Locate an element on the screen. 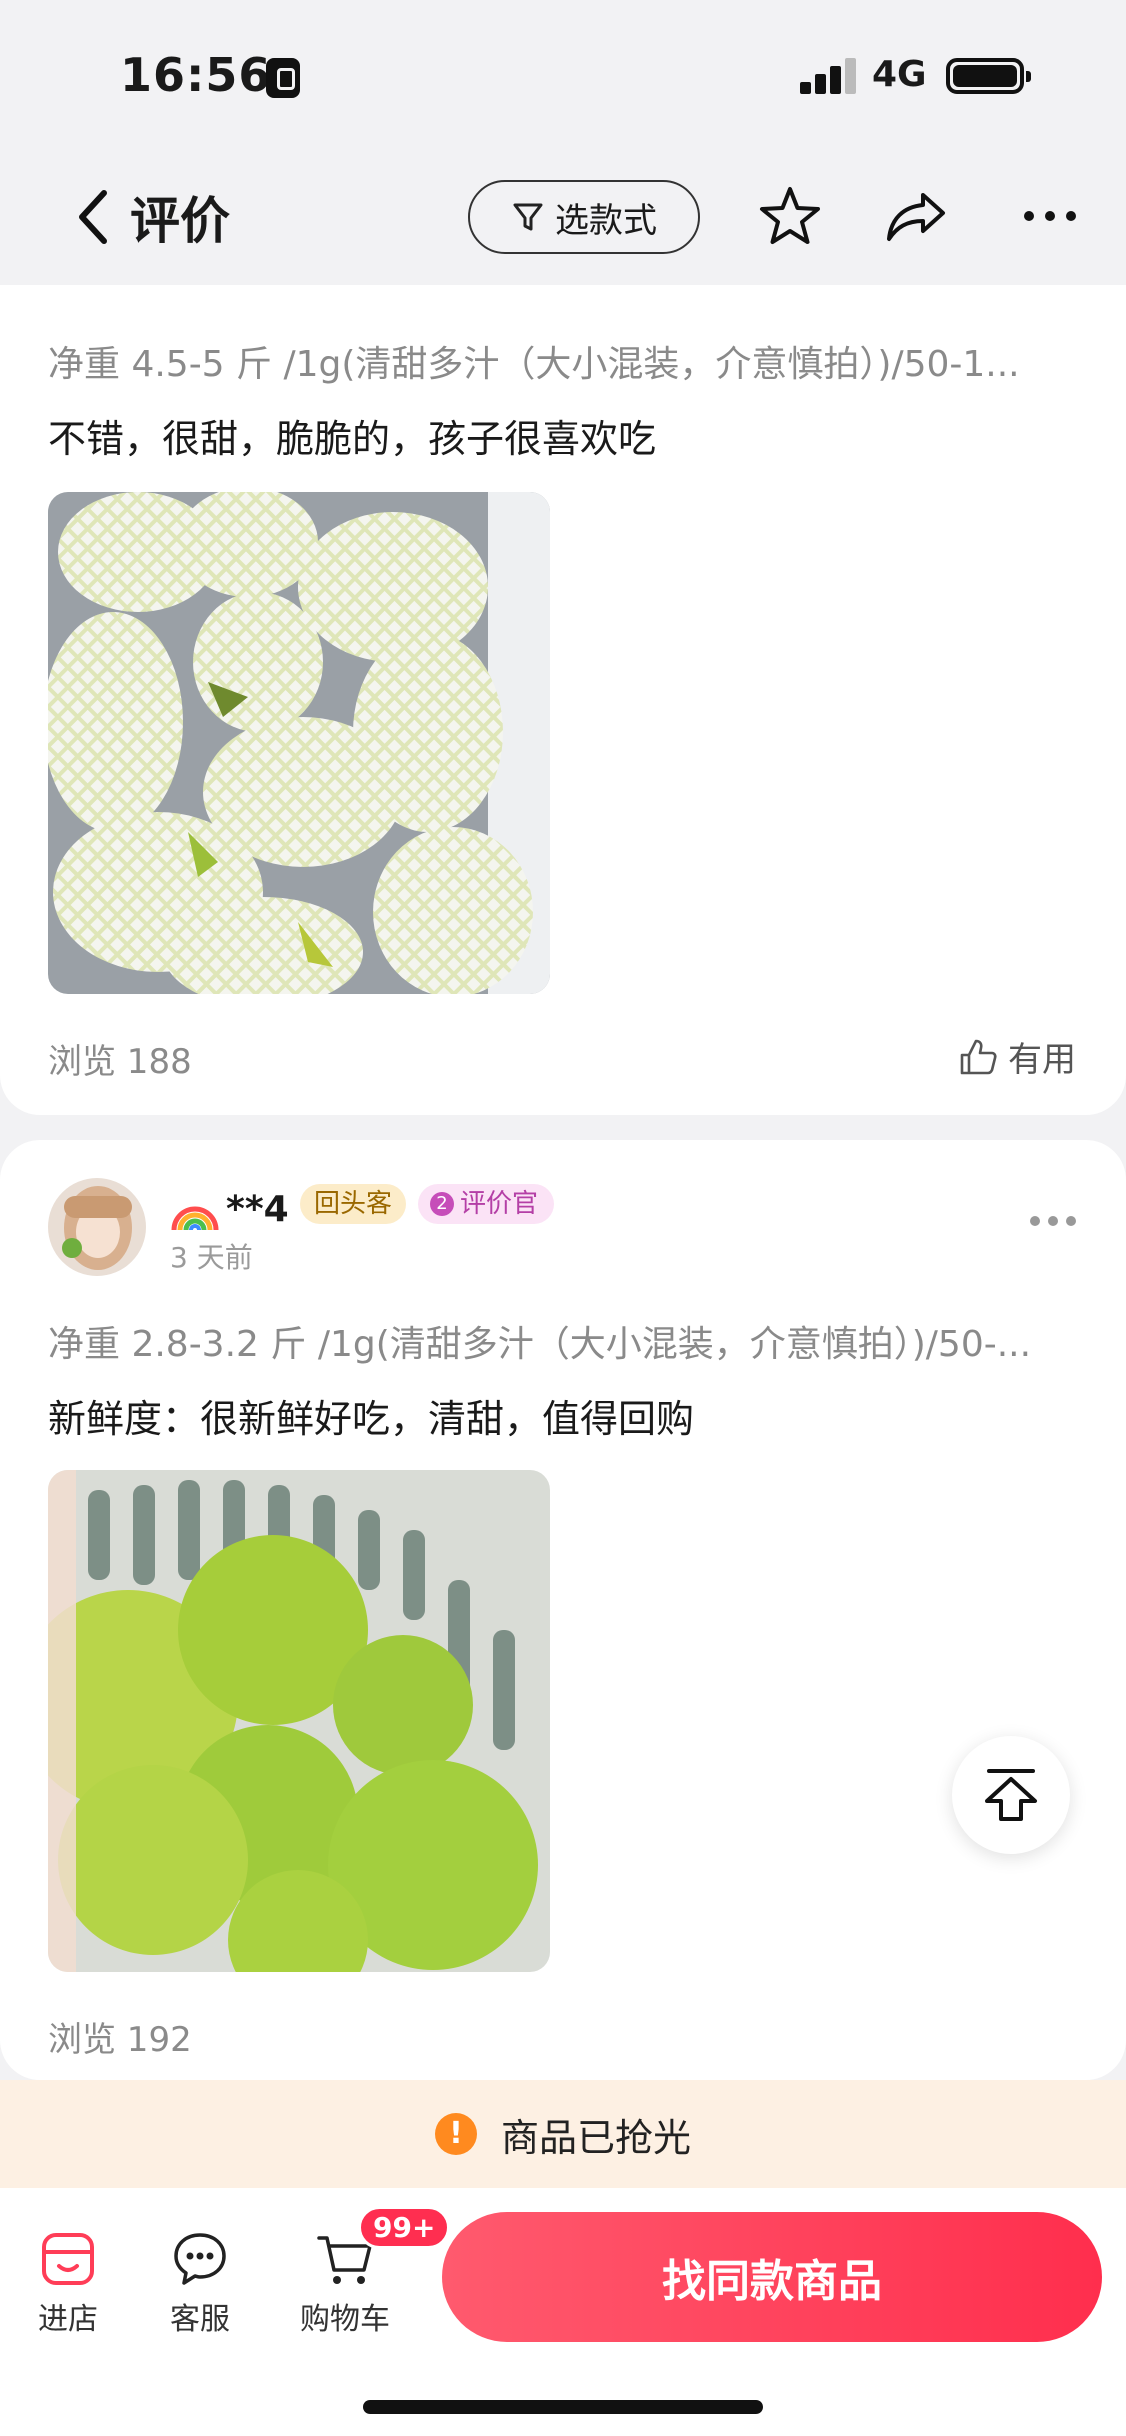 This screenshot has width=1126, height=2436. view-count: 浏览 188 is located at coordinates (120, 1062).